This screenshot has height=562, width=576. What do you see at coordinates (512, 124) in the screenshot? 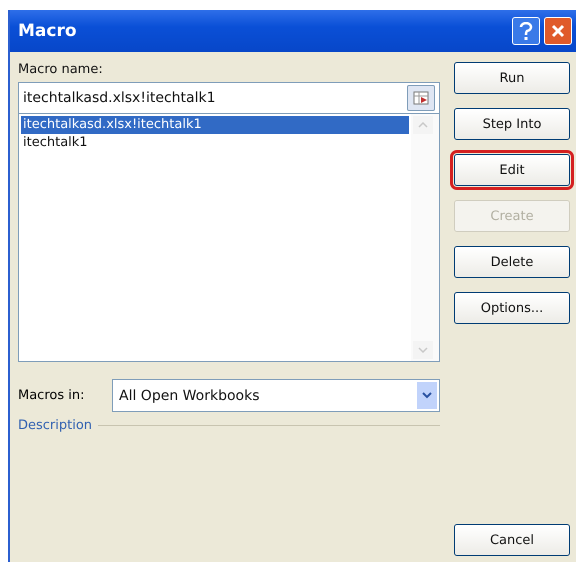
I see `dialog-button: Step Into` at bounding box center [512, 124].